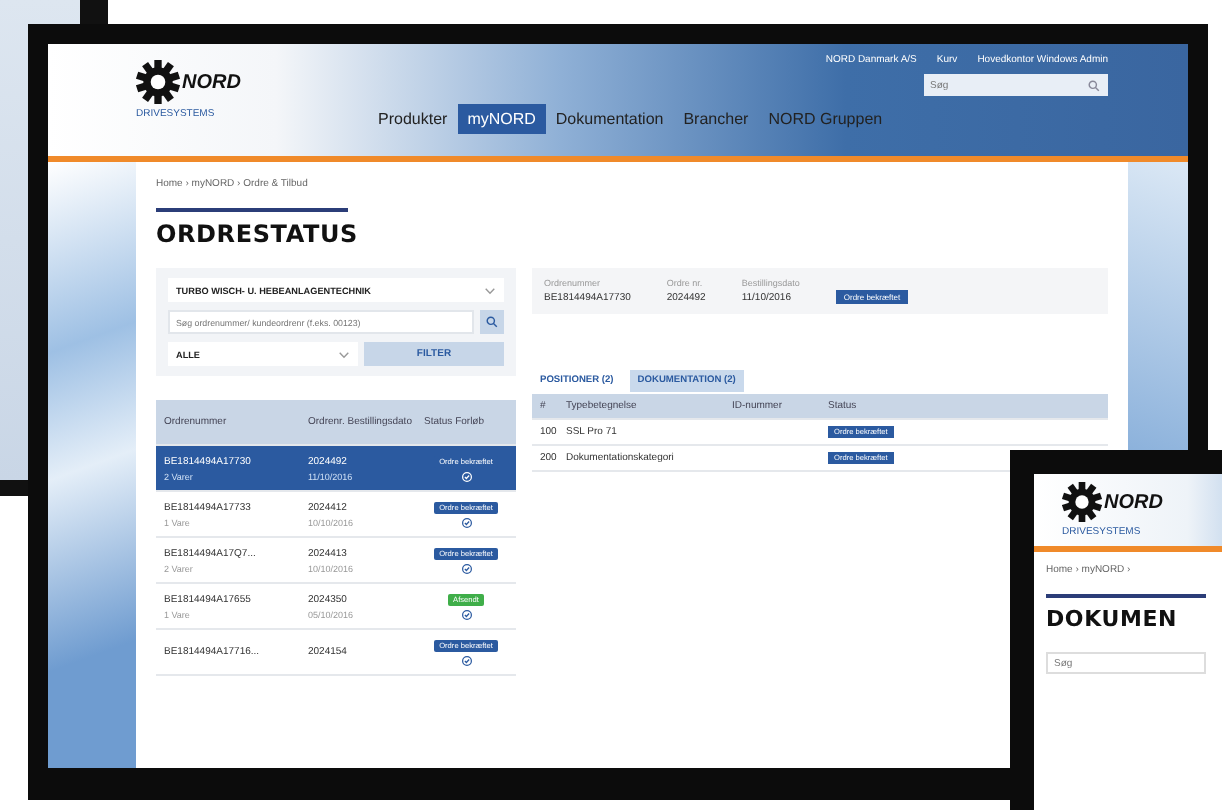 Image resolution: width=1222 pixels, height=810 pixels. Describe the element at coordinates (501, 119) in the screenshot. I see `nav-tab: myNORD` at that location.